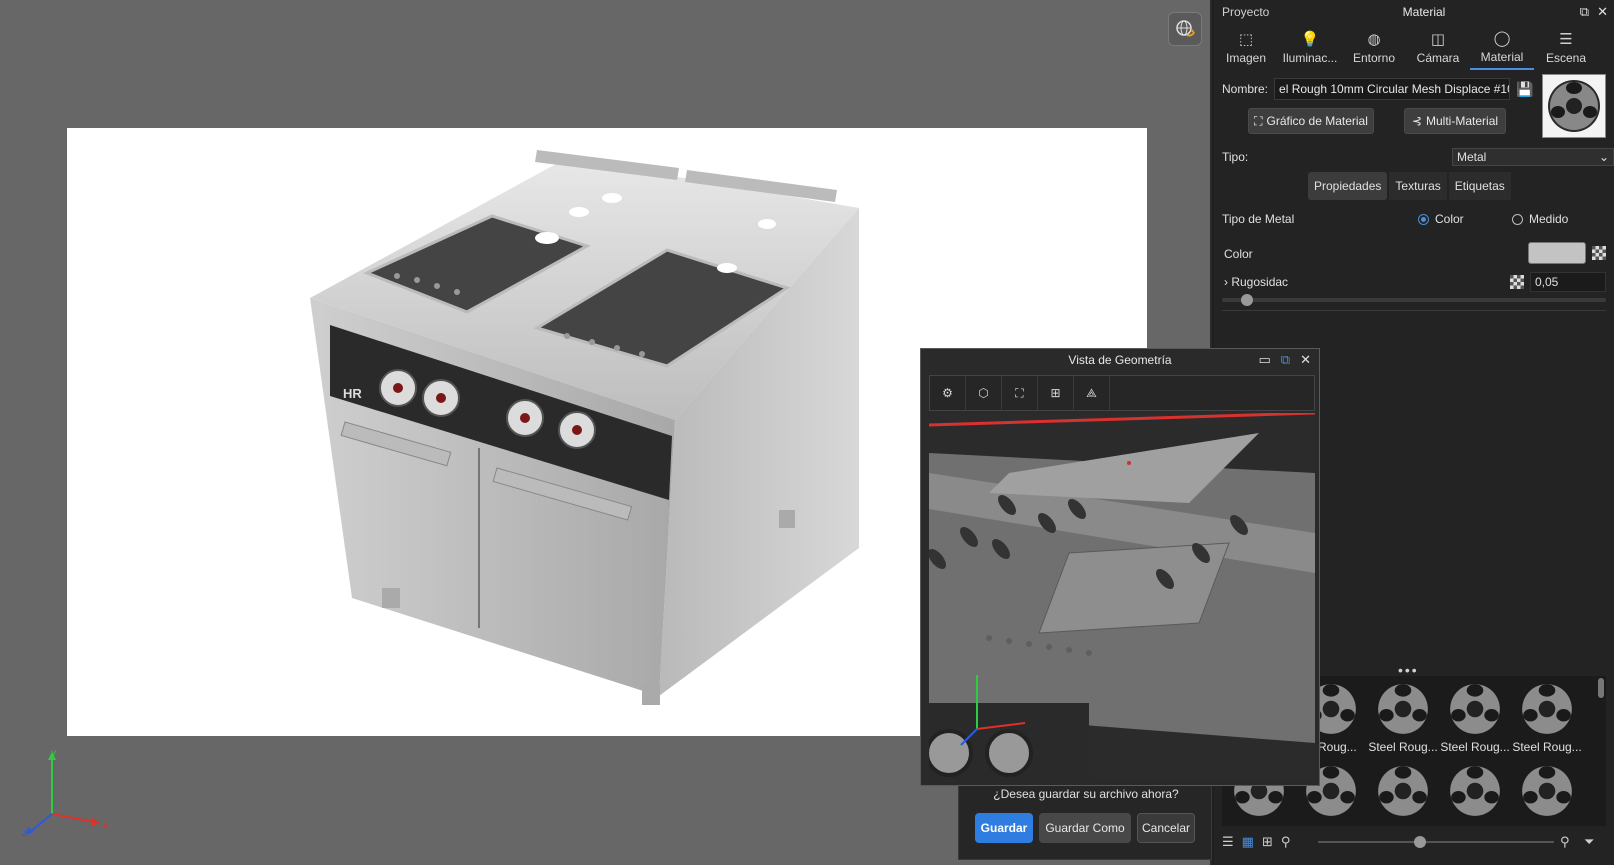 Image resolution: width=1614 pixels, height=865 pixels. I want to click on subtab-texturas: Texturas, so click(1418, 186).